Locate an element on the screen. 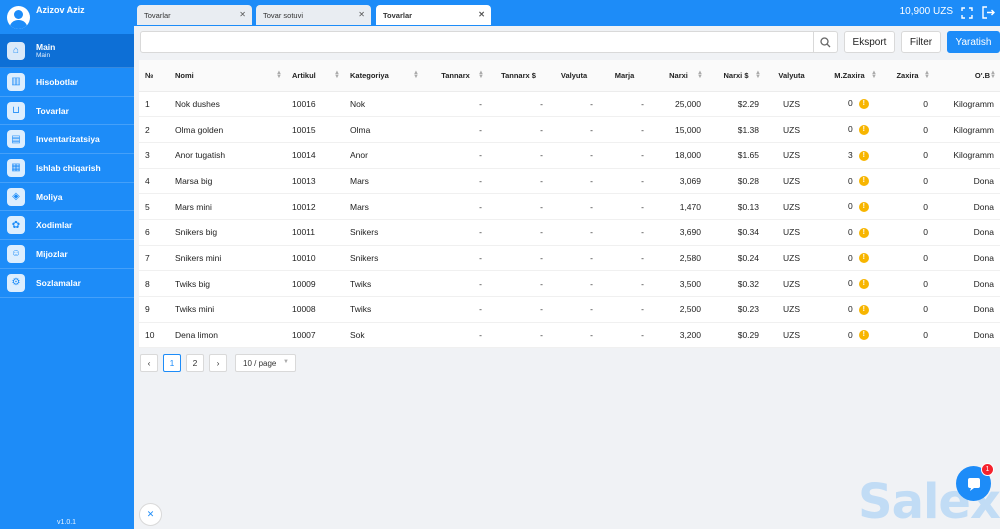 This screenshot has width=1000, height=529. sidebar-item-inventarizatsiya: ▤ Inventarizatsiya is located at coordinates (67, 140).